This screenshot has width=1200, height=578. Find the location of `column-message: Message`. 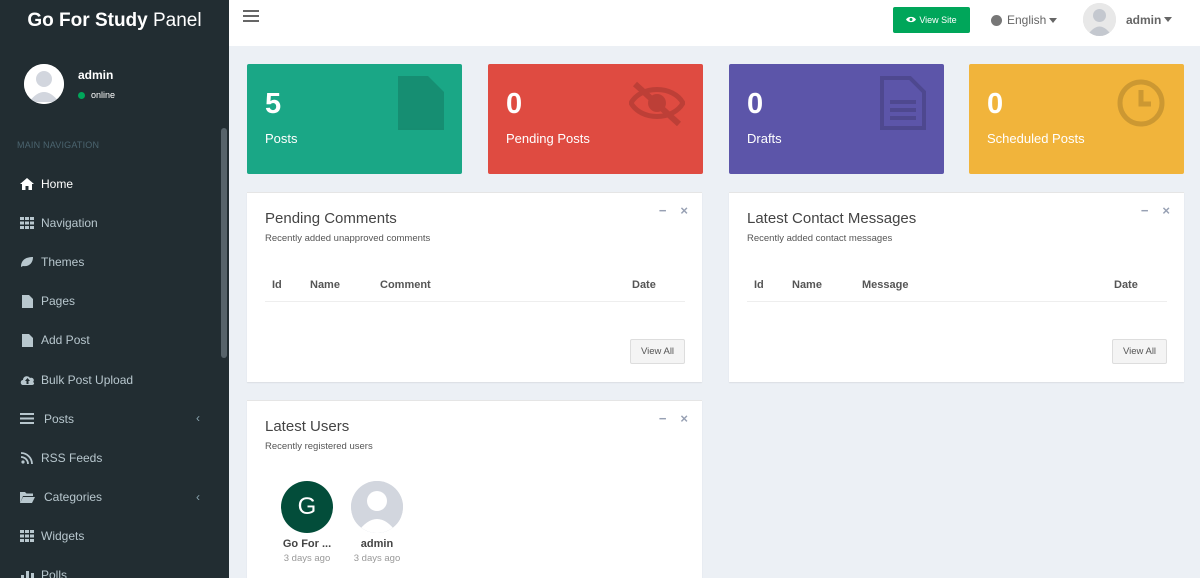

column-message: Message is located at coordinates (885, 285).